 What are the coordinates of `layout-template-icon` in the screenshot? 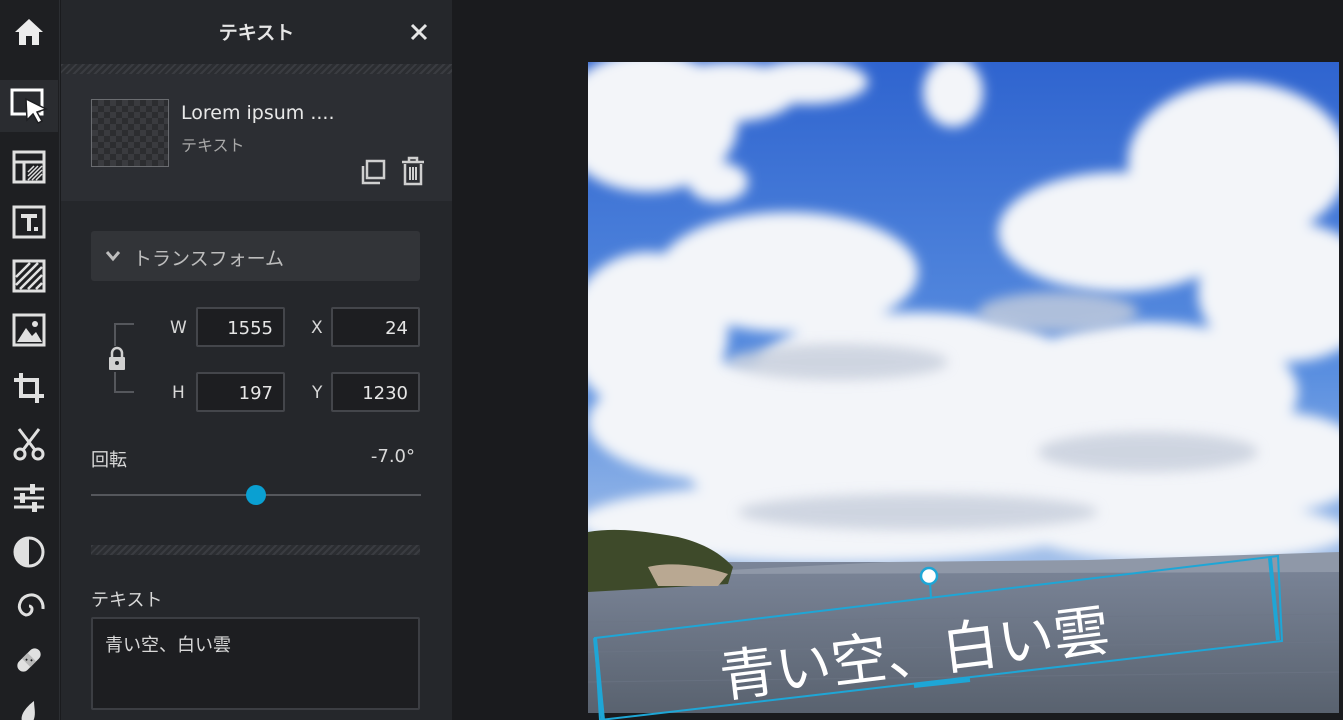 It's located at (29, 167).